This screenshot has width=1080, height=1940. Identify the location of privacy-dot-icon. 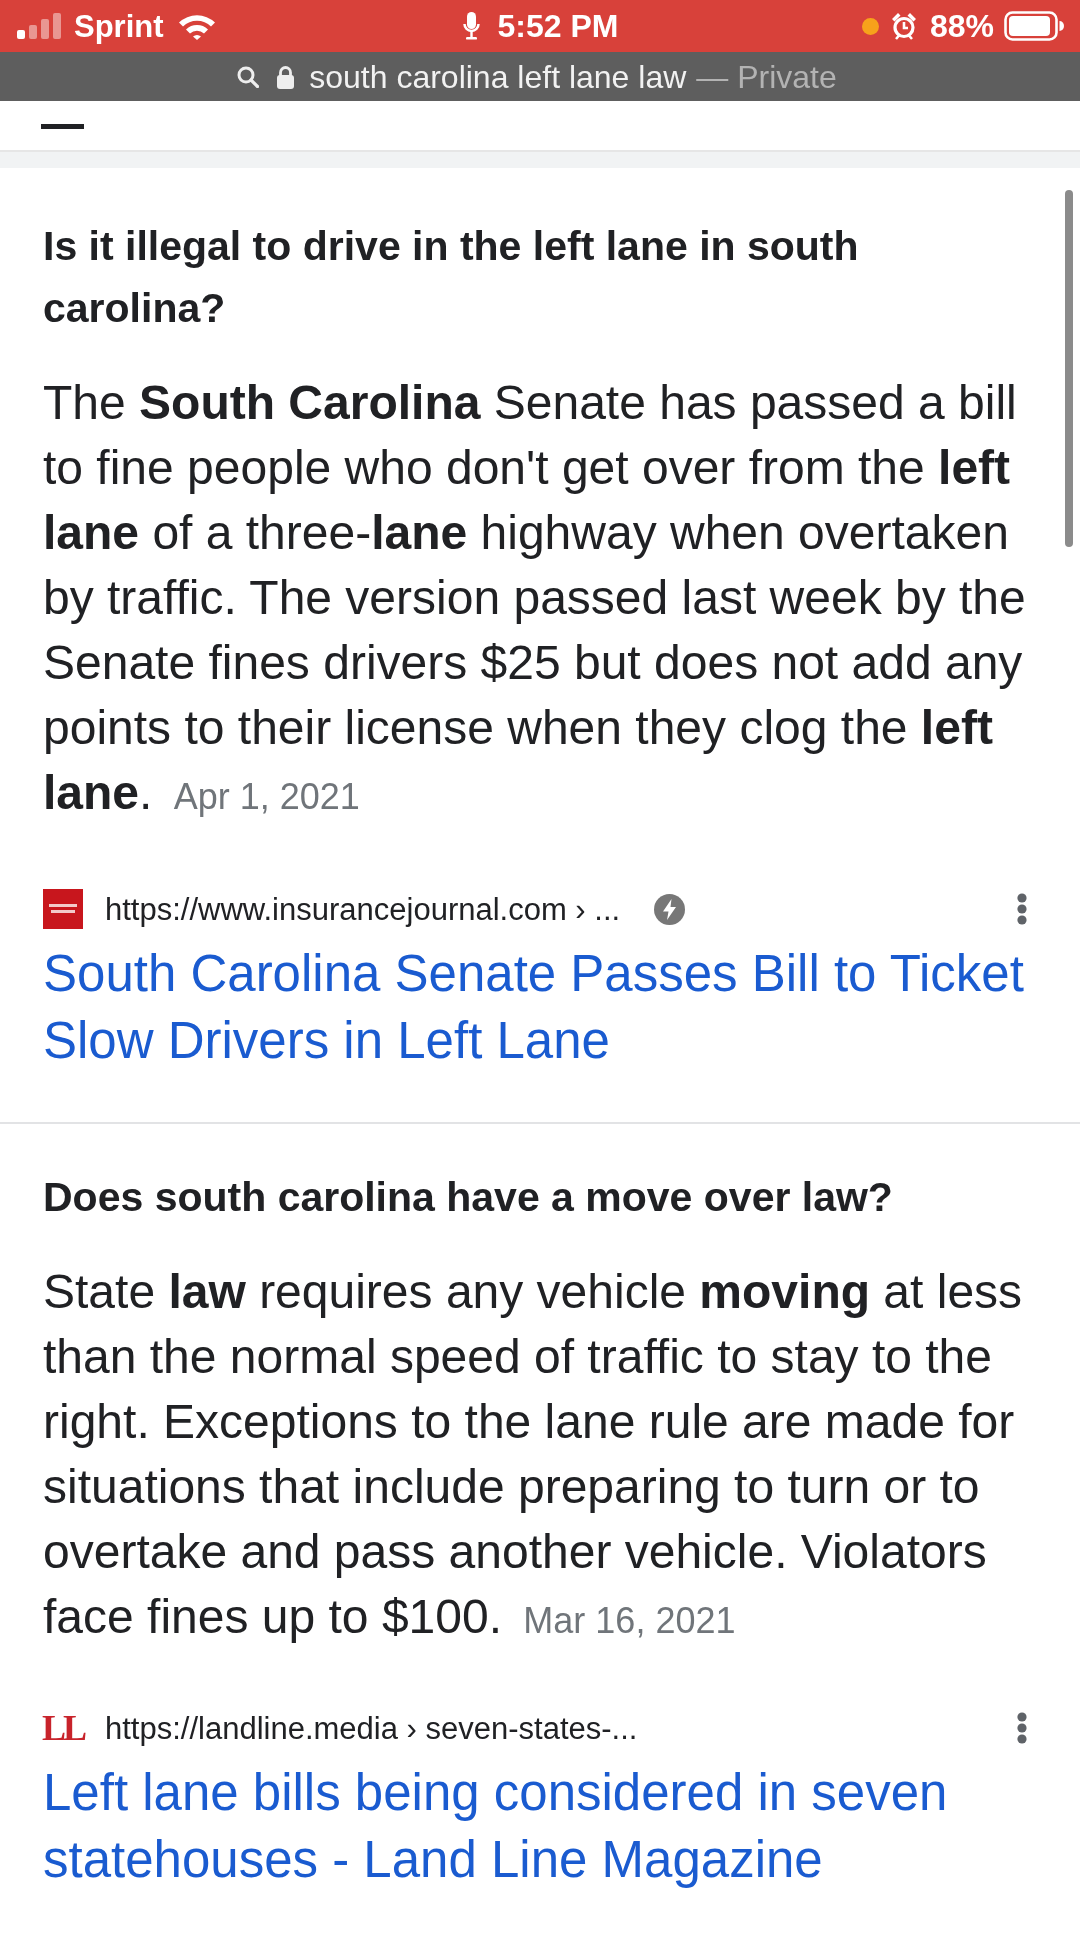
(870, 26).